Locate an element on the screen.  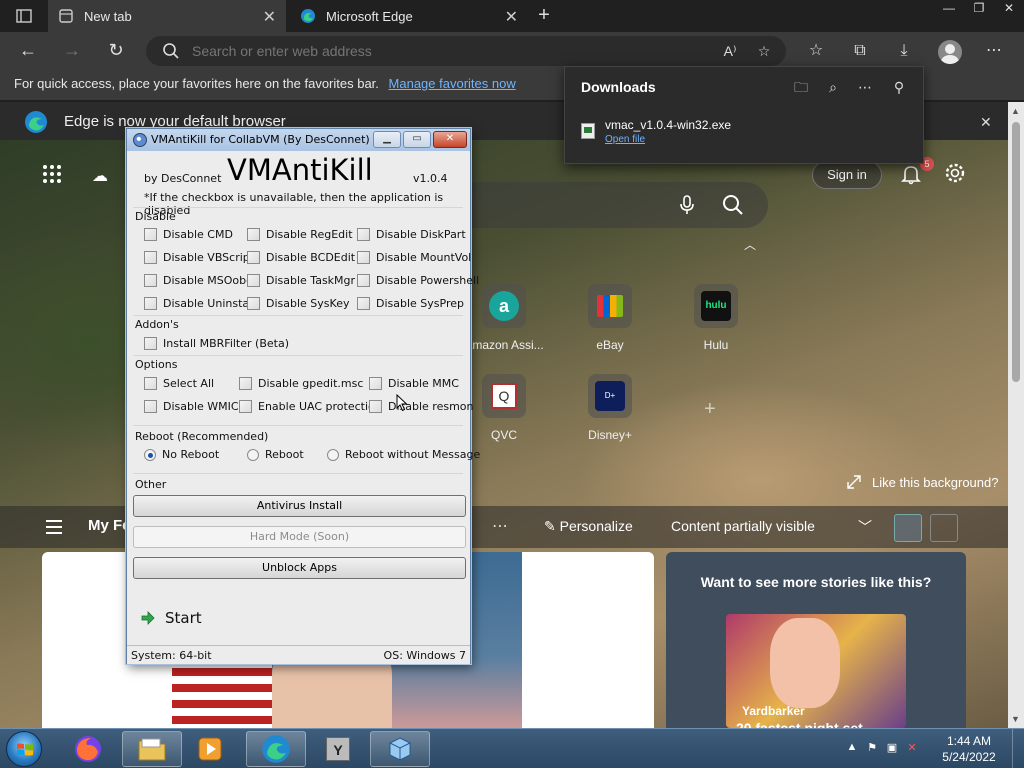
grid-view-toggle is located at coordinates (908, 528).